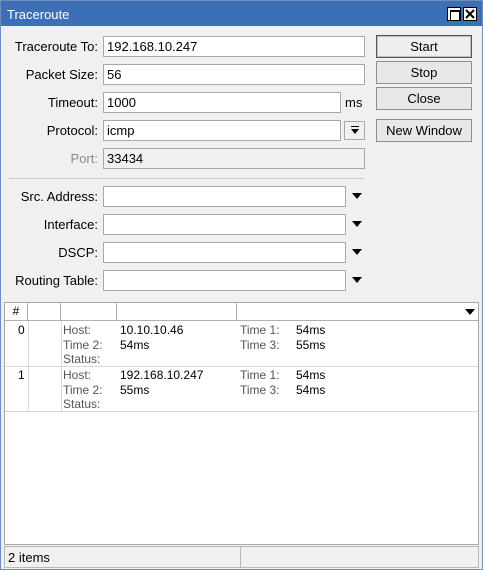  I want to click on protocol-dropdown-icon, so click(354, 130).